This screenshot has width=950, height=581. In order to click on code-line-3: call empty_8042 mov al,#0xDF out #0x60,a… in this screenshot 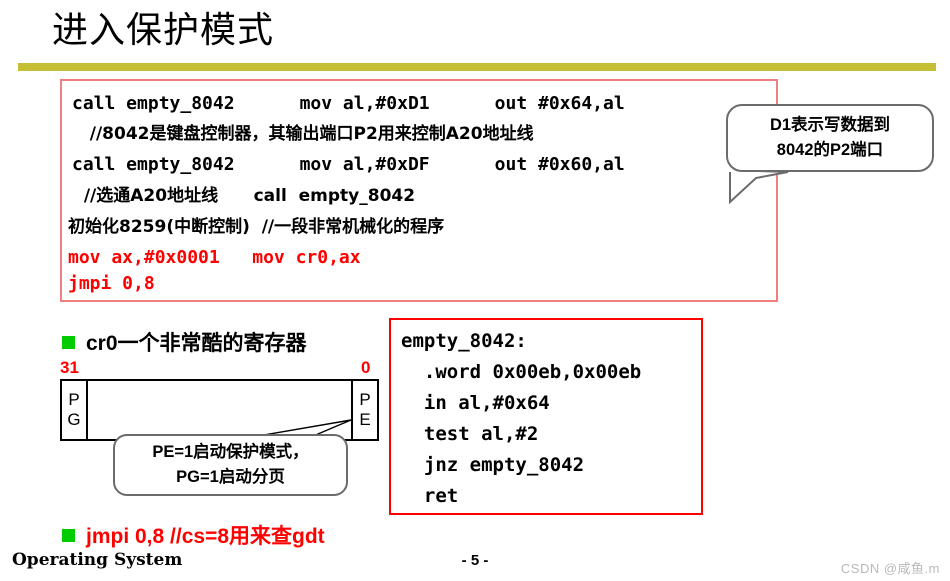, I will do `click(348, 164)`.